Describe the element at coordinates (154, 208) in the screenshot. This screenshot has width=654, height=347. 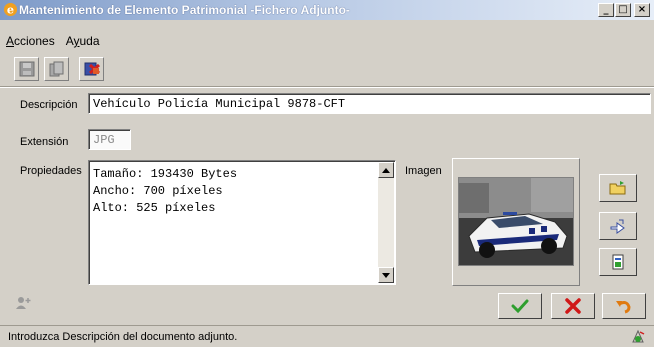
I see `propiedades-line: Alto: 525 píxeles` at that location.